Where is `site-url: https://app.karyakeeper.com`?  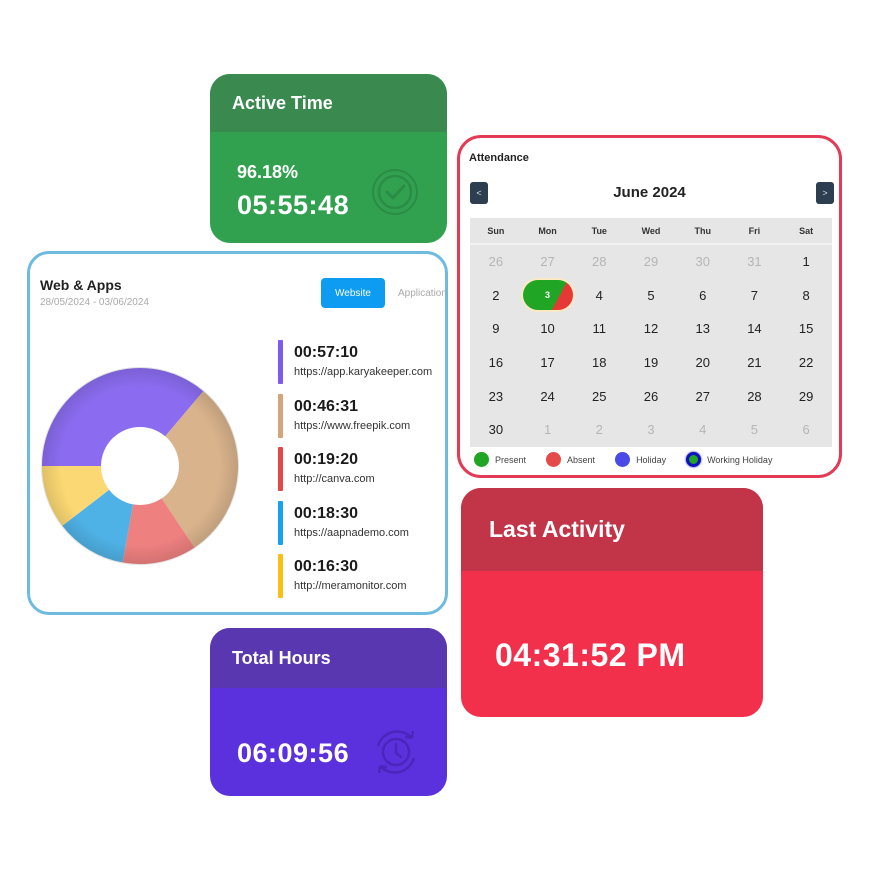 site-url: https://app.karyakeeper.com is located at coordinates (363, 372).